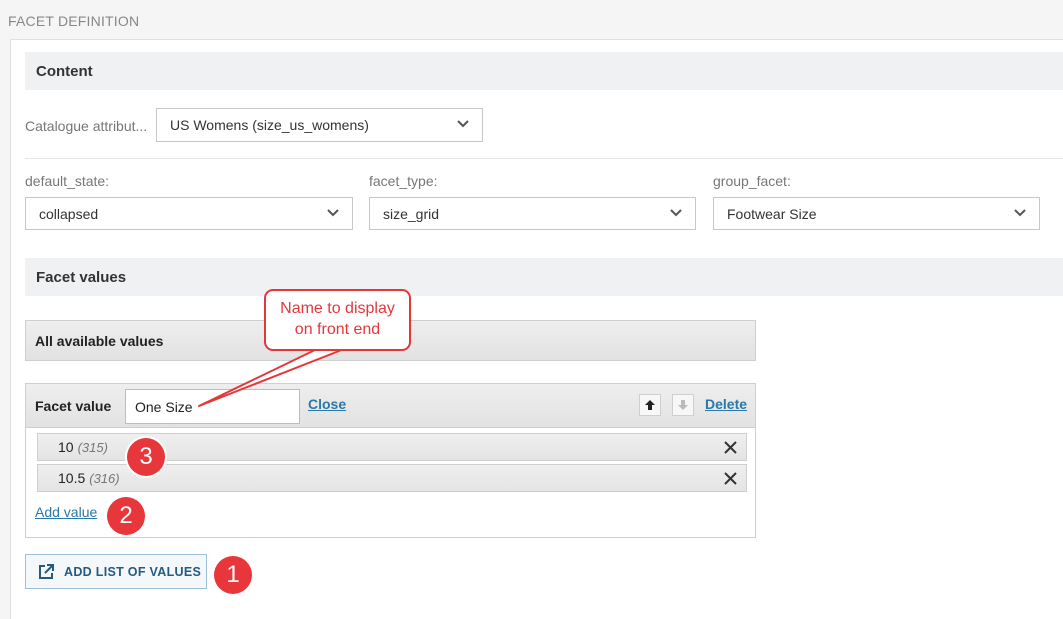  What do you see at coordinates (330, 347) in the screenshot?
I see `callout-pointer-cover` at bounding box center [330, 347].